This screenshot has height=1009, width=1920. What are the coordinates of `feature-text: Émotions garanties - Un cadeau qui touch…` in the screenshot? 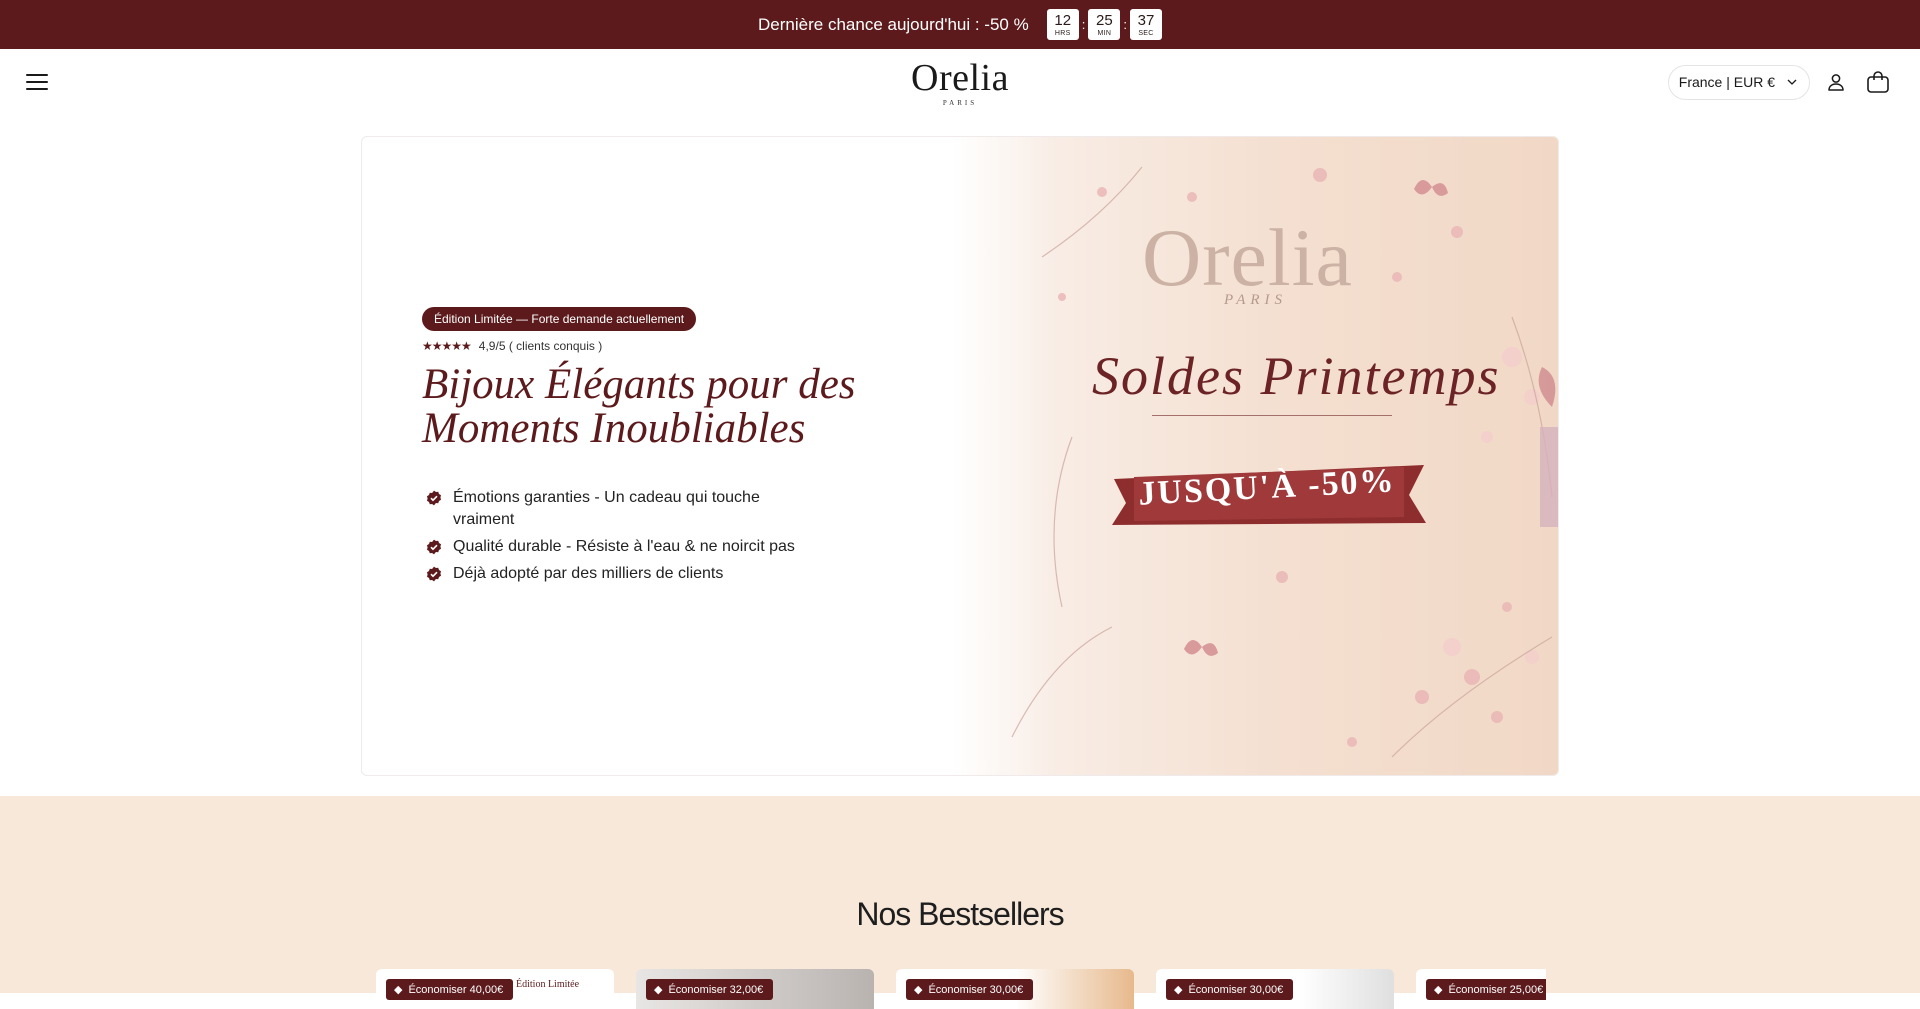 It's located at (606, 508).